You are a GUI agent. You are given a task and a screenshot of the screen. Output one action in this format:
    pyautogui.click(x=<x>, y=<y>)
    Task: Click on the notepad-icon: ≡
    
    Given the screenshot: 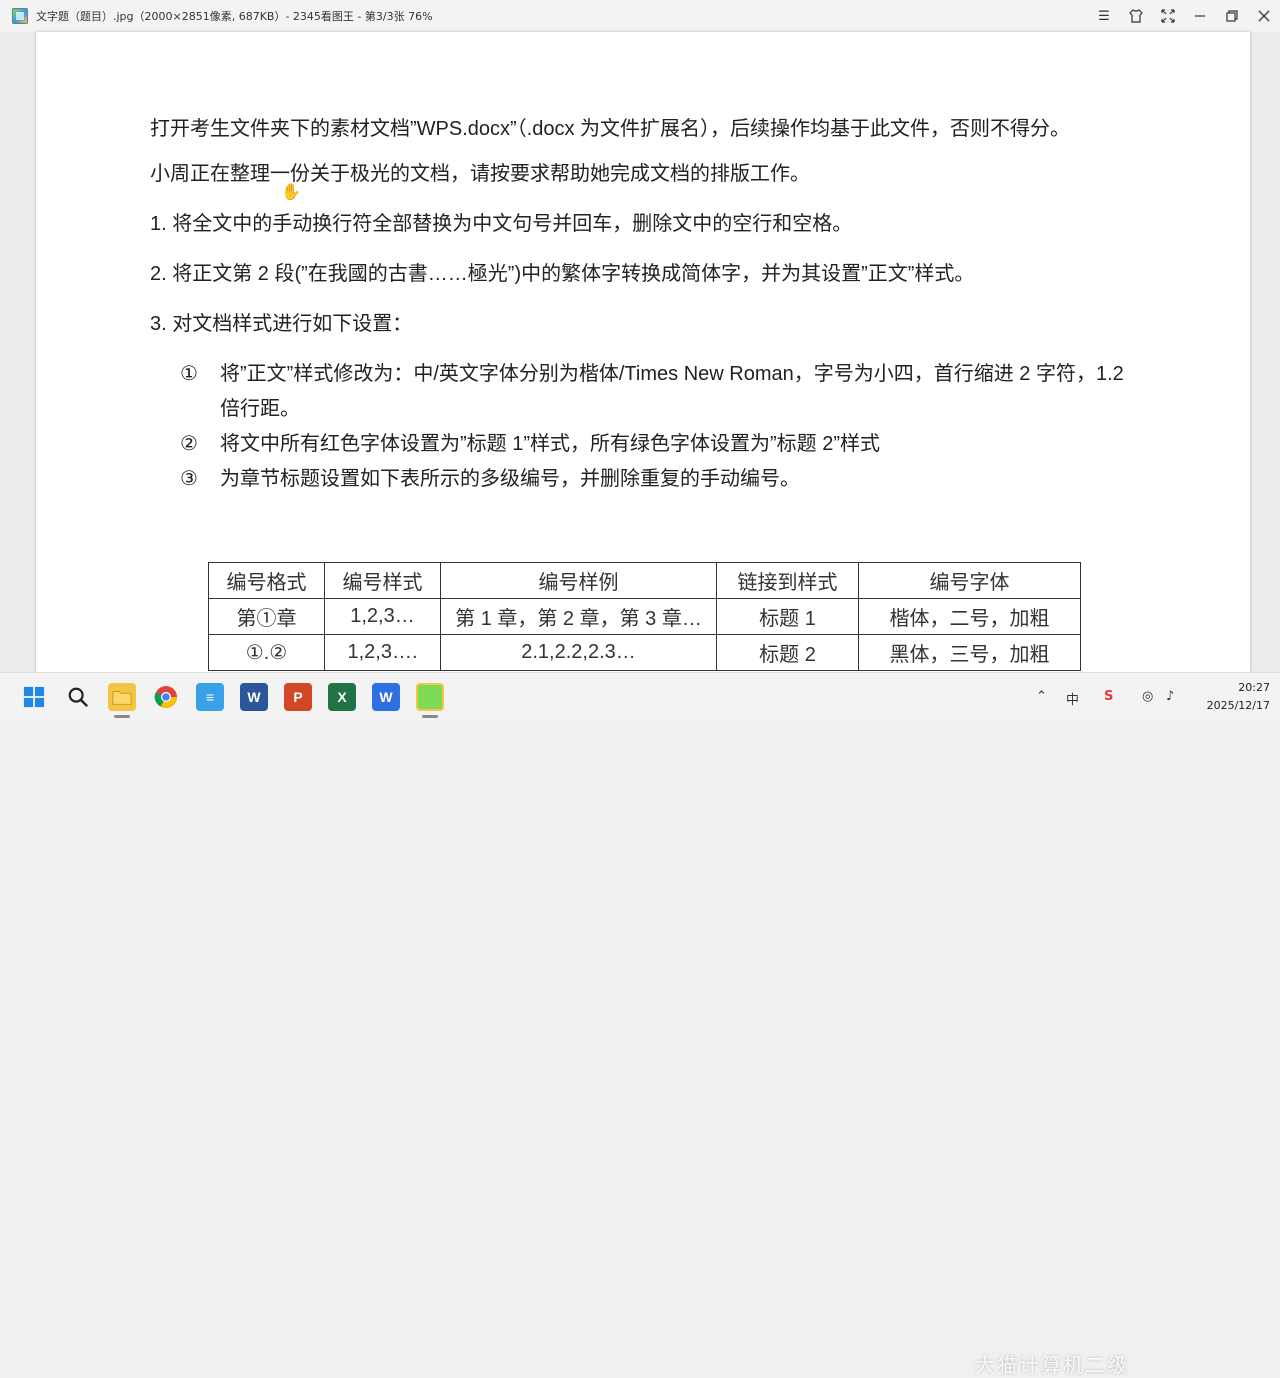 What is the action you would take?
    pyautogui.click(x=210, y=697)
    